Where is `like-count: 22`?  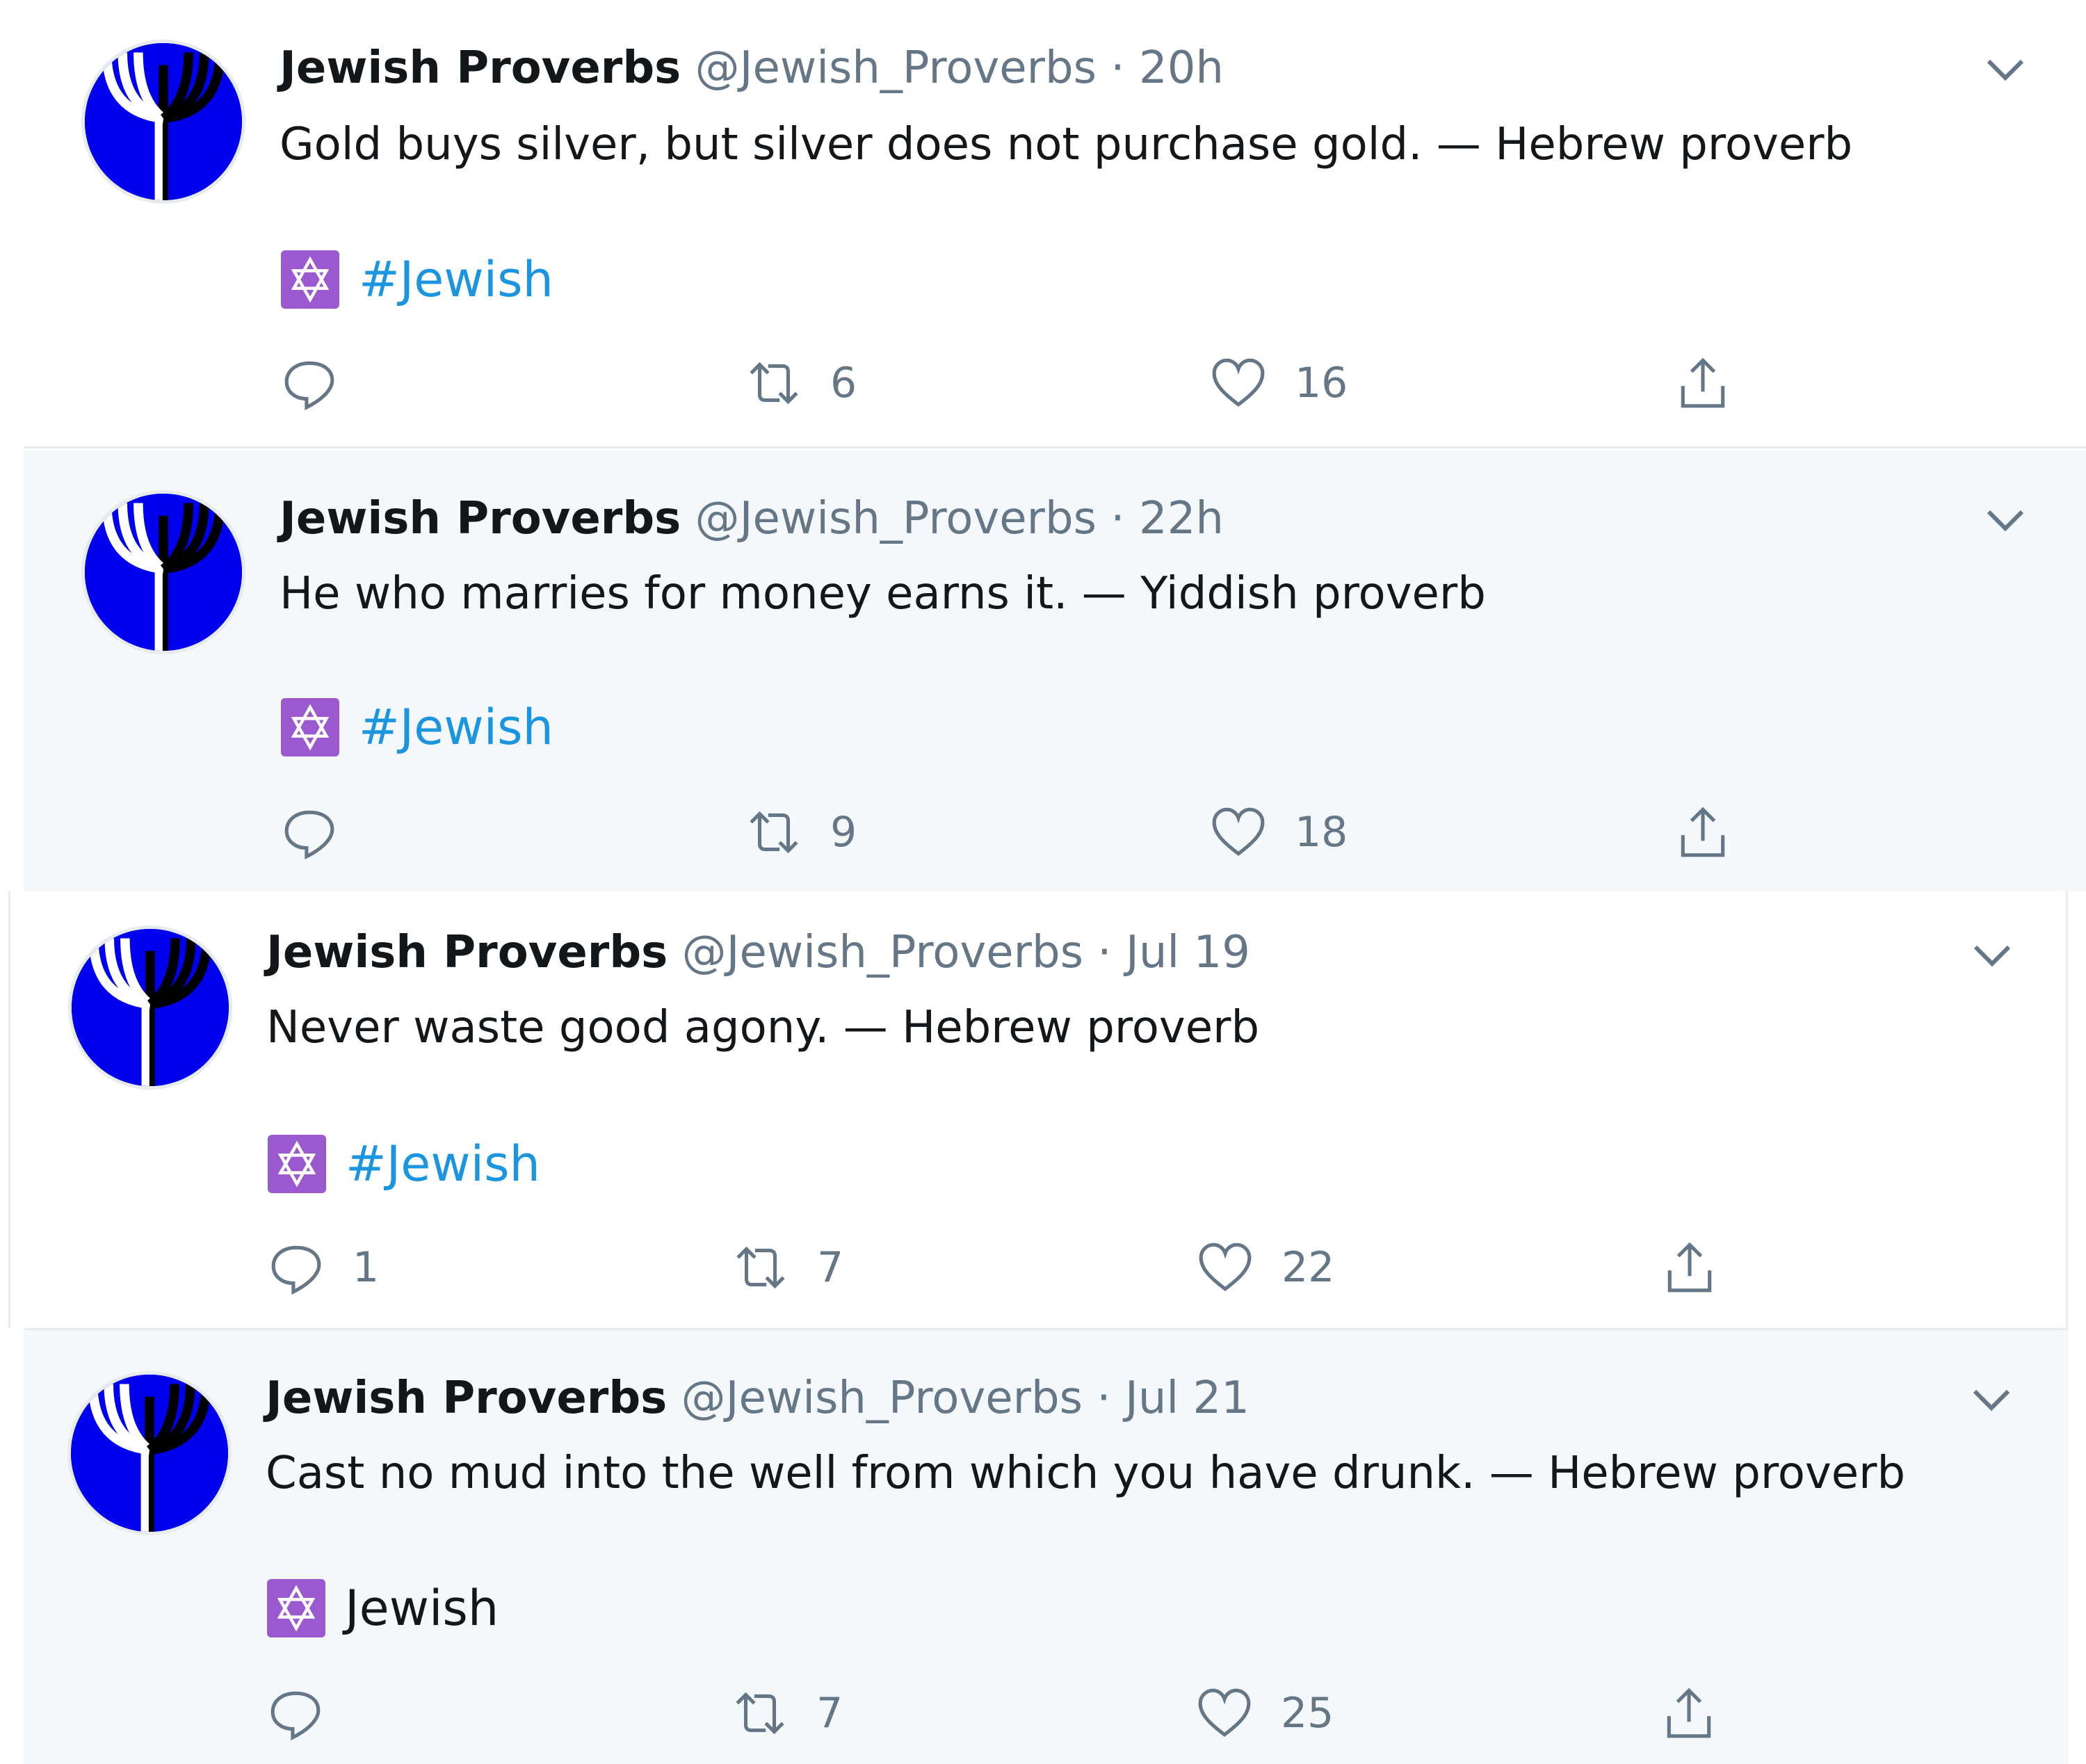 like-count: 22 is located at coordinates (1308, 1267).